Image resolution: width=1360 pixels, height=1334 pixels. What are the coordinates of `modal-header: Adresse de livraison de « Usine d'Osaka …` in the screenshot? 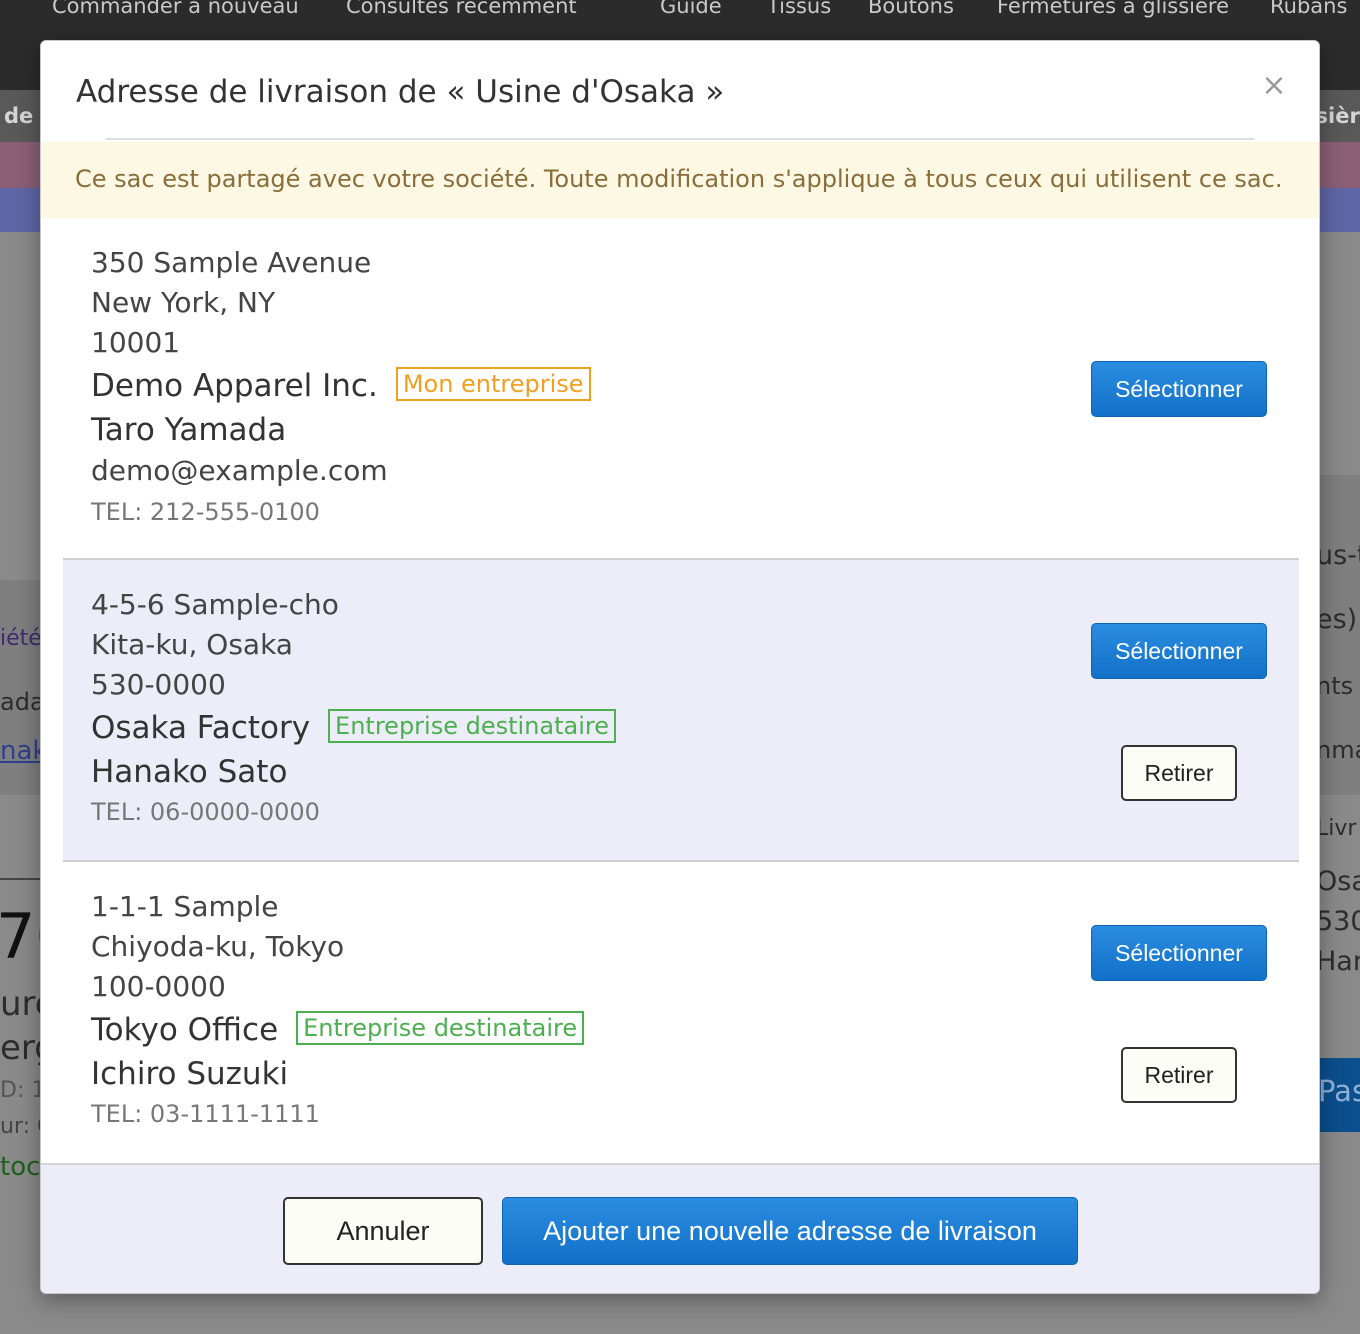 It's located at (680, 90).